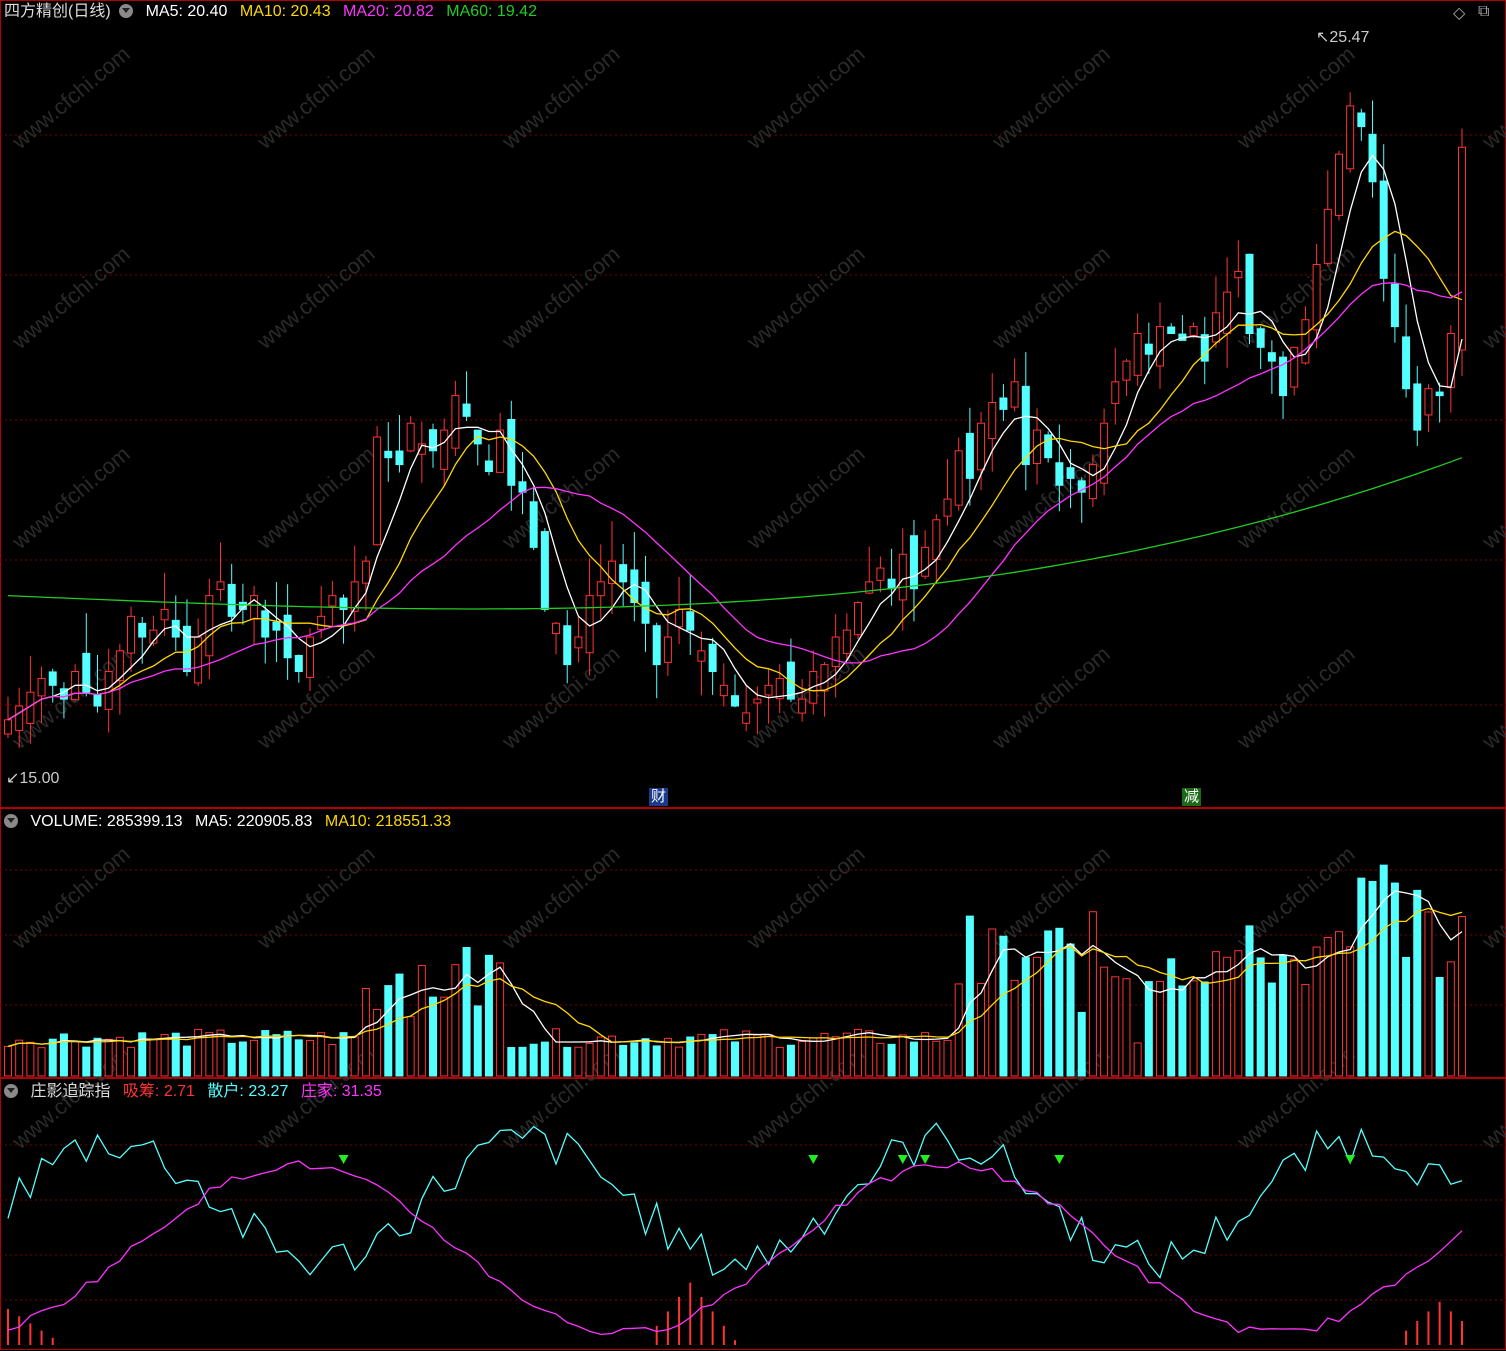  I want to click on diamond-icon: ◇, so click(1459, 13).